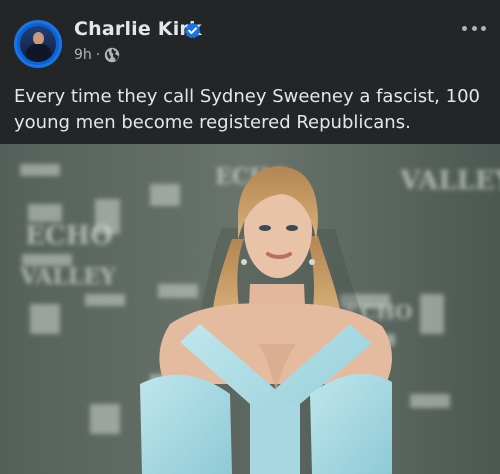 The height and width of the screenshot is (474, 500). What do you see at coordinates (69, 236) in the screenshot?
I see `svg-text: ECHO` at bounding box center [69, 236].